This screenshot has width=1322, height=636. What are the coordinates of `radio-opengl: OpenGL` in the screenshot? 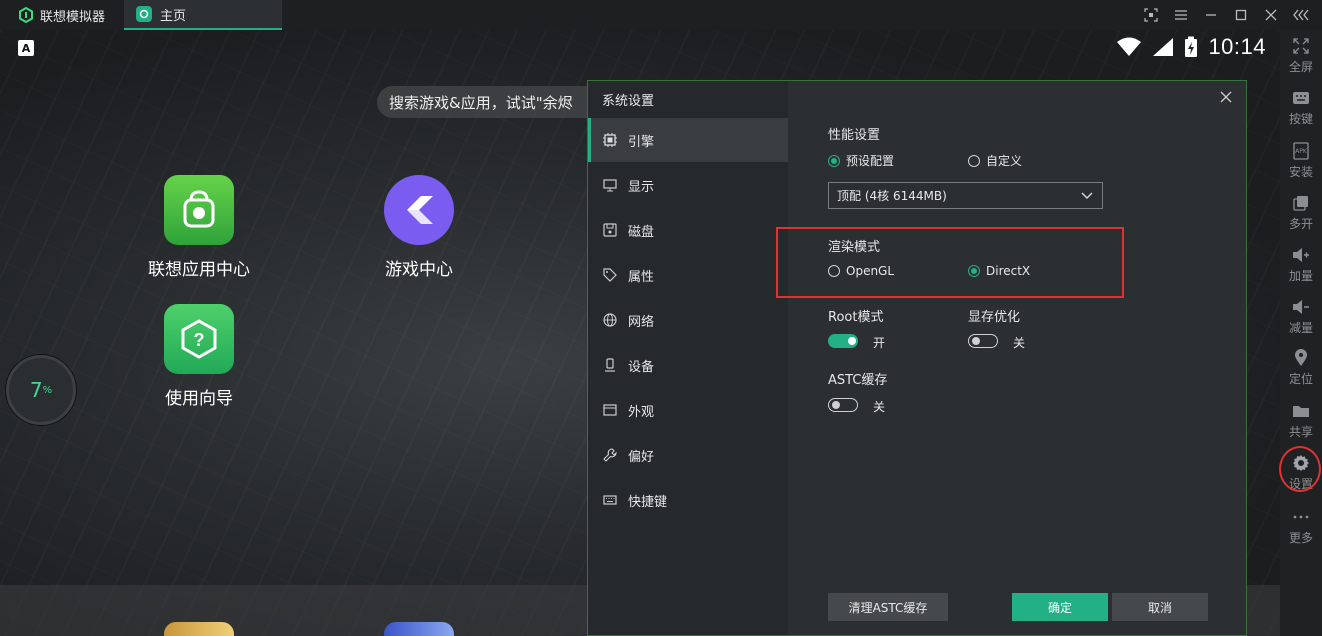 It's located at (861, 271).